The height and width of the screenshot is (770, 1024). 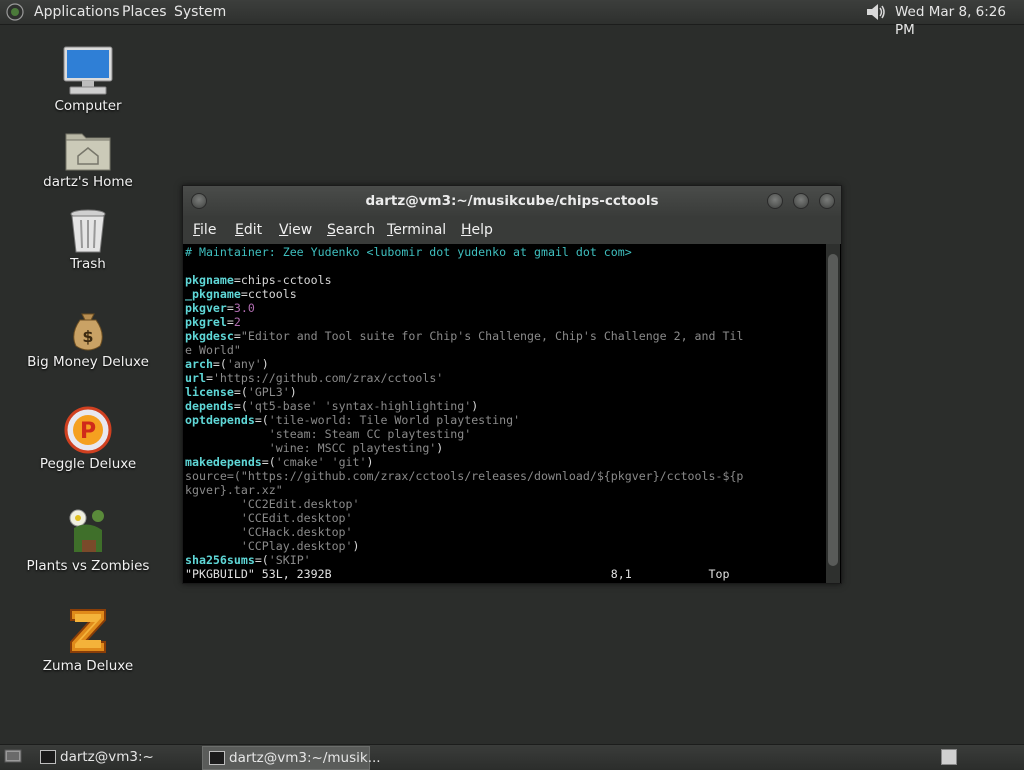 I want to click on terminal-token: optdepends, so click(x=220, y=420).